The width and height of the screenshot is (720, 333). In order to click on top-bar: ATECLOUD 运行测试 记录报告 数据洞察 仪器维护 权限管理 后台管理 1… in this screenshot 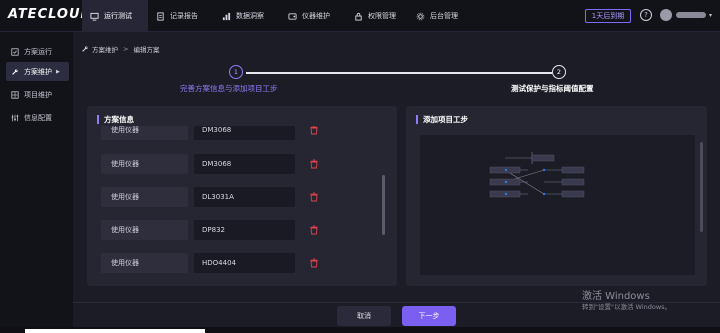, I will do `click(360, 16)`.